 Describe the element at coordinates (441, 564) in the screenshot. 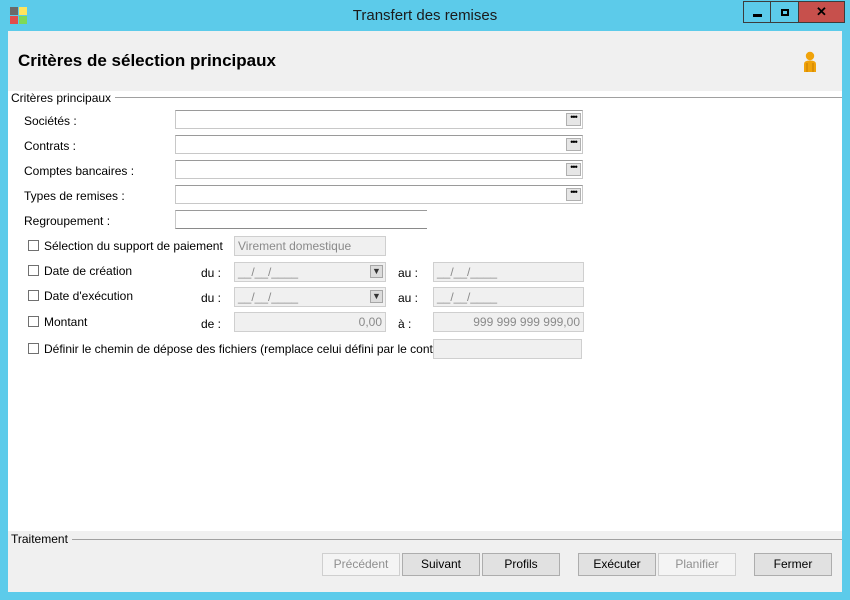

I see `suivant-button: Suivant` at that location.